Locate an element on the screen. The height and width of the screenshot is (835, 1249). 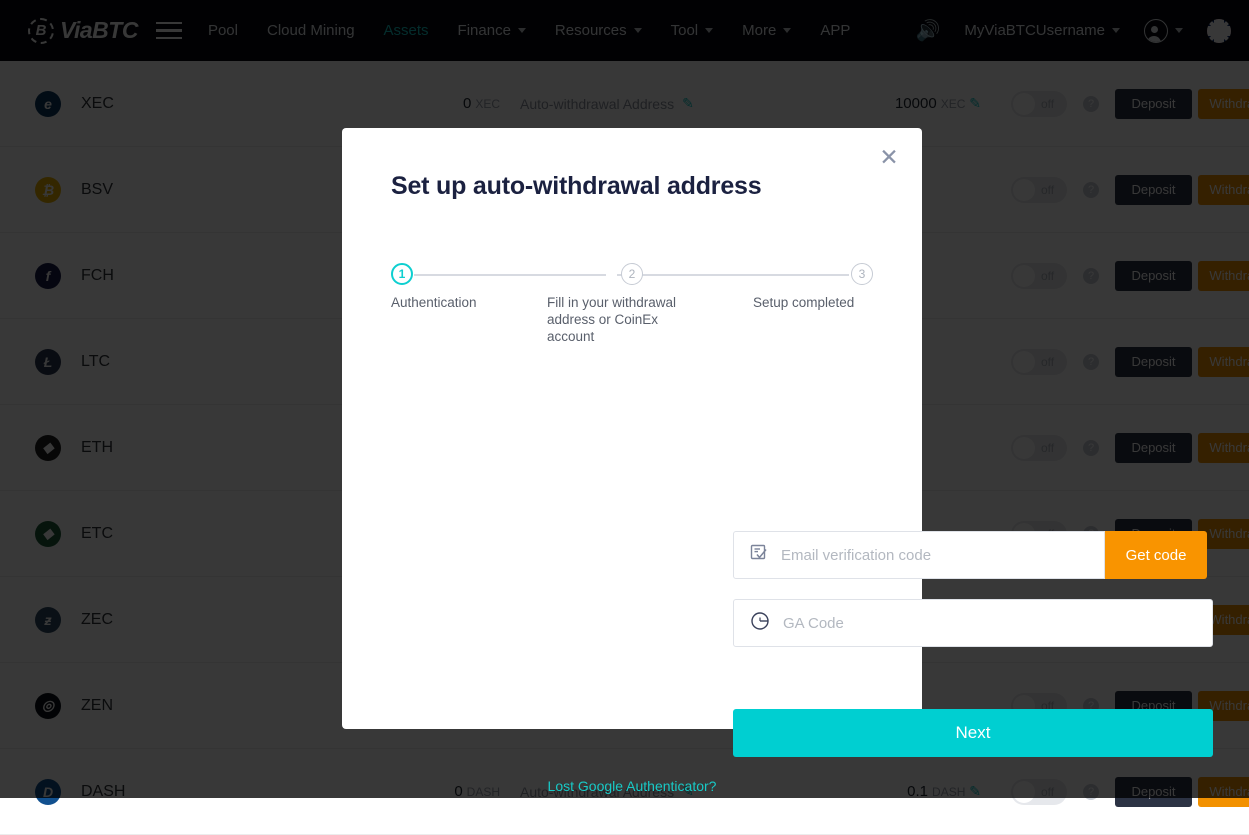
email-code-field is located at coordinates (919, 555).